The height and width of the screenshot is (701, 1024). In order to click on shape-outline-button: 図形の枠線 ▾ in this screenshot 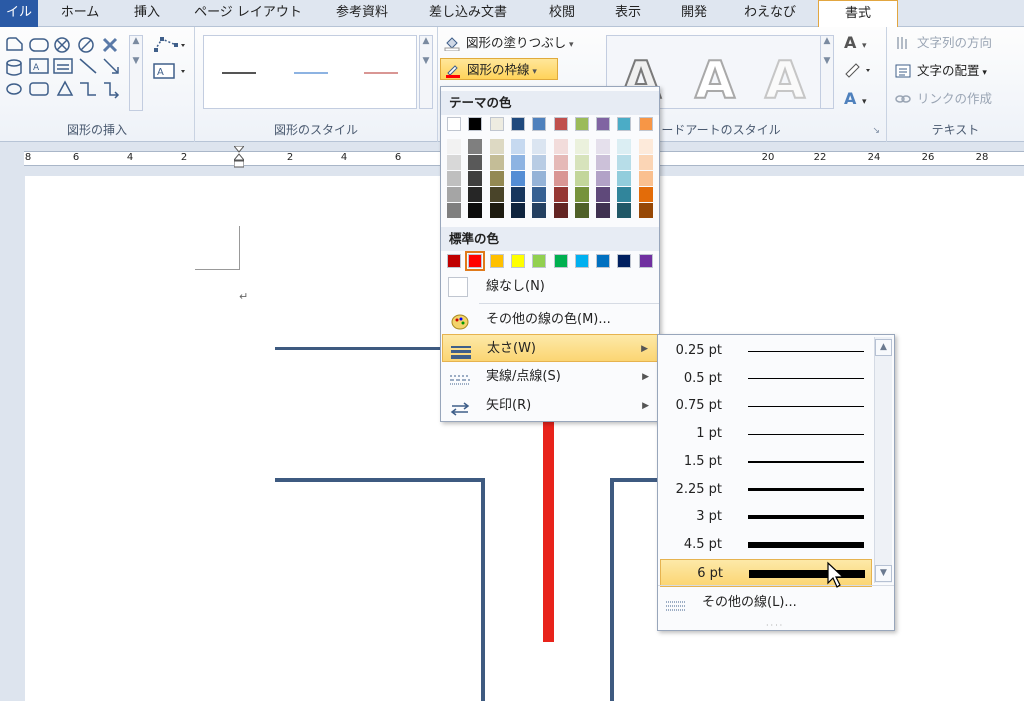, I will do `click(499, 69)`.